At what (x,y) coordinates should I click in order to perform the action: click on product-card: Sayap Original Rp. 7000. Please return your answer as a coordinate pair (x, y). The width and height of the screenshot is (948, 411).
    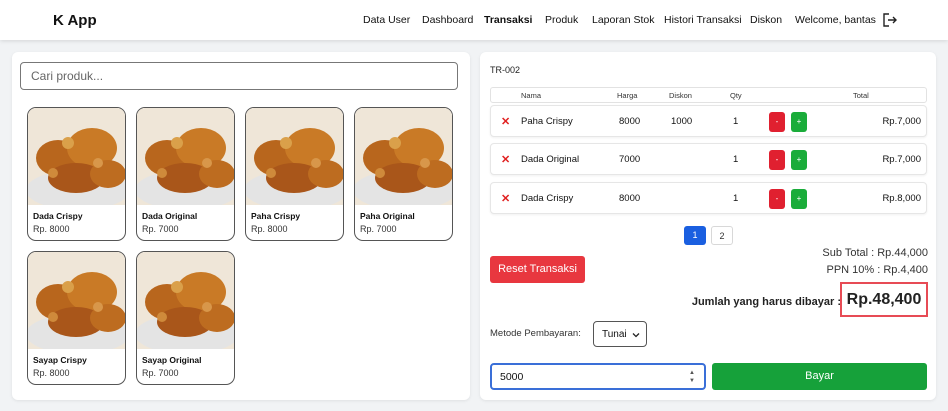
    Looking at the image, I should click on (185, 318).